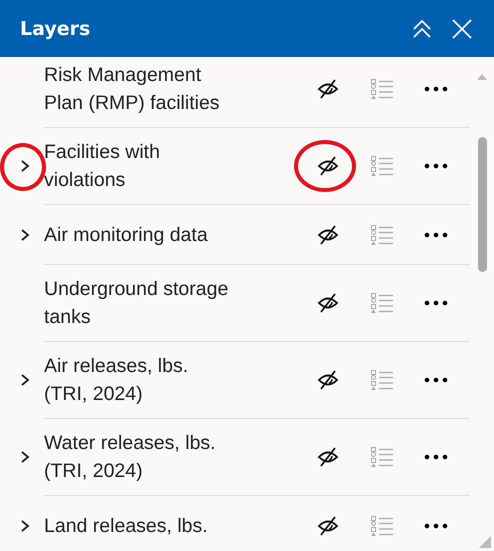  What do you see at coordinates (56, 29) in the screenshot?
I see `panel-title: Layers` at bounding box center [56, 29].